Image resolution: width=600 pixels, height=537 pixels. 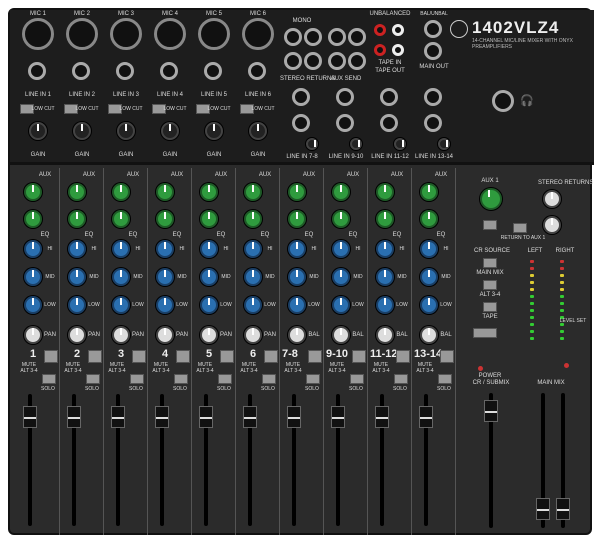 I want to click on cr-alt34-button, so click(x=490, y=285).